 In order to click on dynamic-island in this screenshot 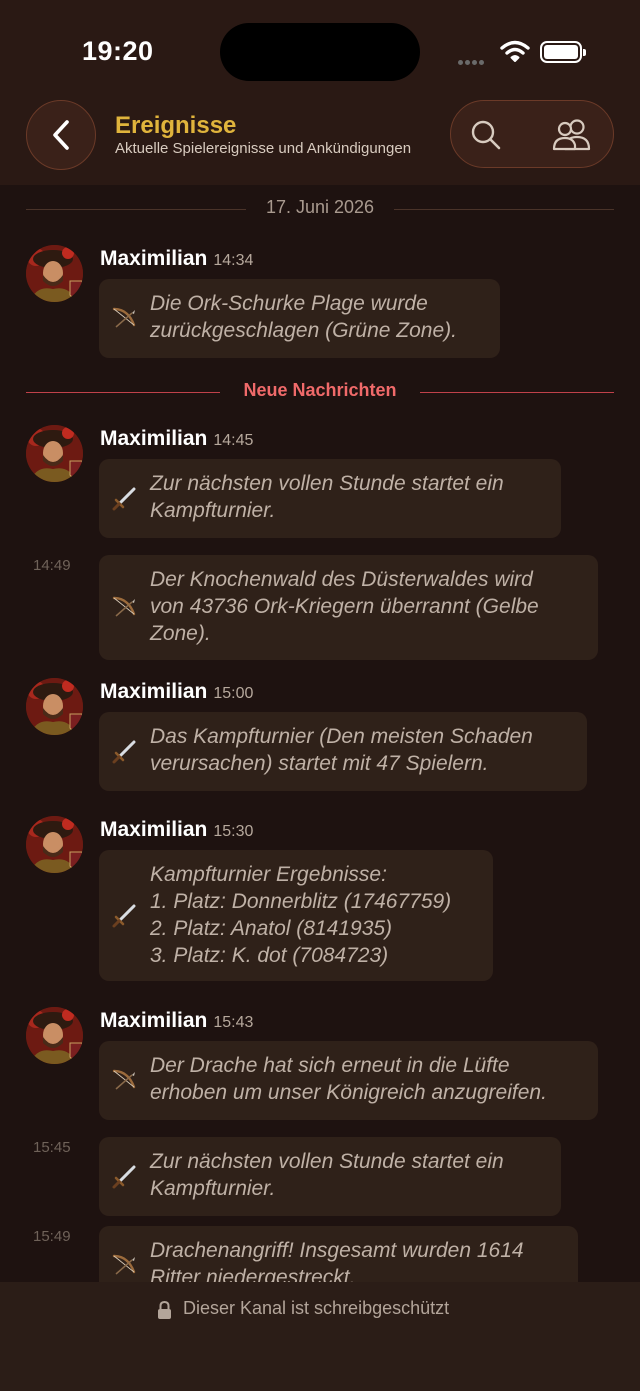, I will do `click(320, 52)`.